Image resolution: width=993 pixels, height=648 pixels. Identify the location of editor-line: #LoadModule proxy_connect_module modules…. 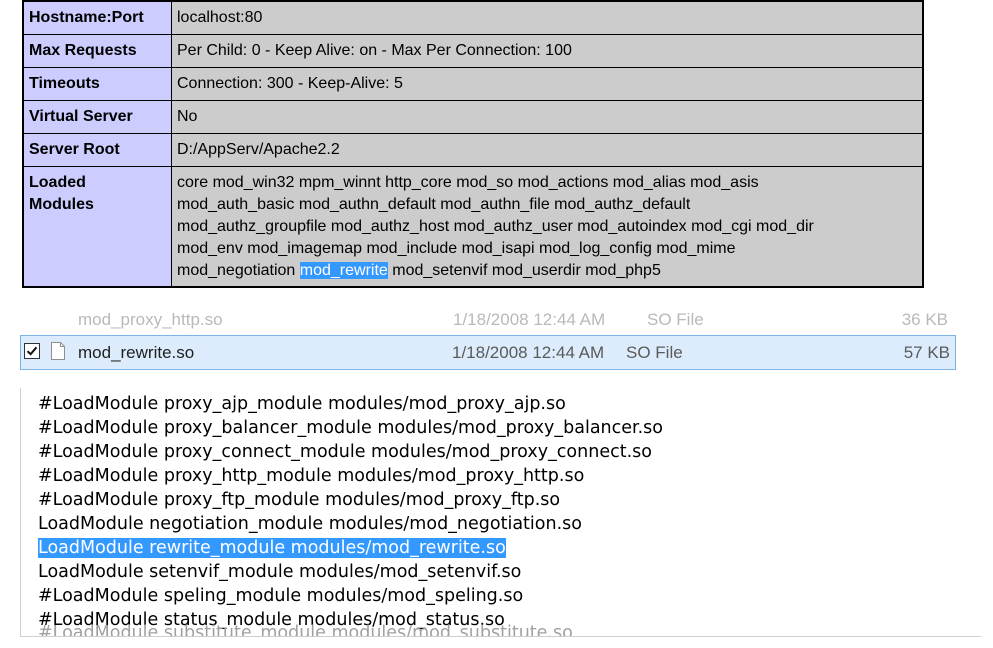
(345, 452).